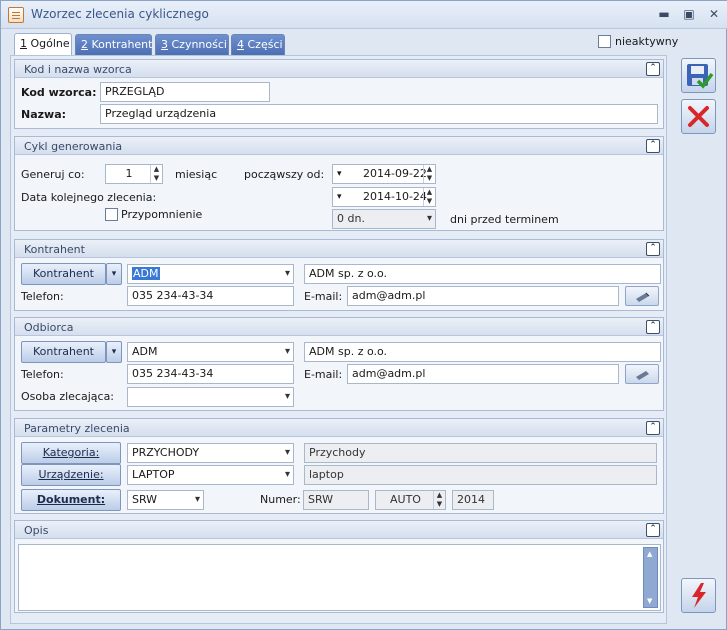 This screenshot has height=630, width=727. I want to click on kategoria-select: PRZYCHODY, so click(210, 453).